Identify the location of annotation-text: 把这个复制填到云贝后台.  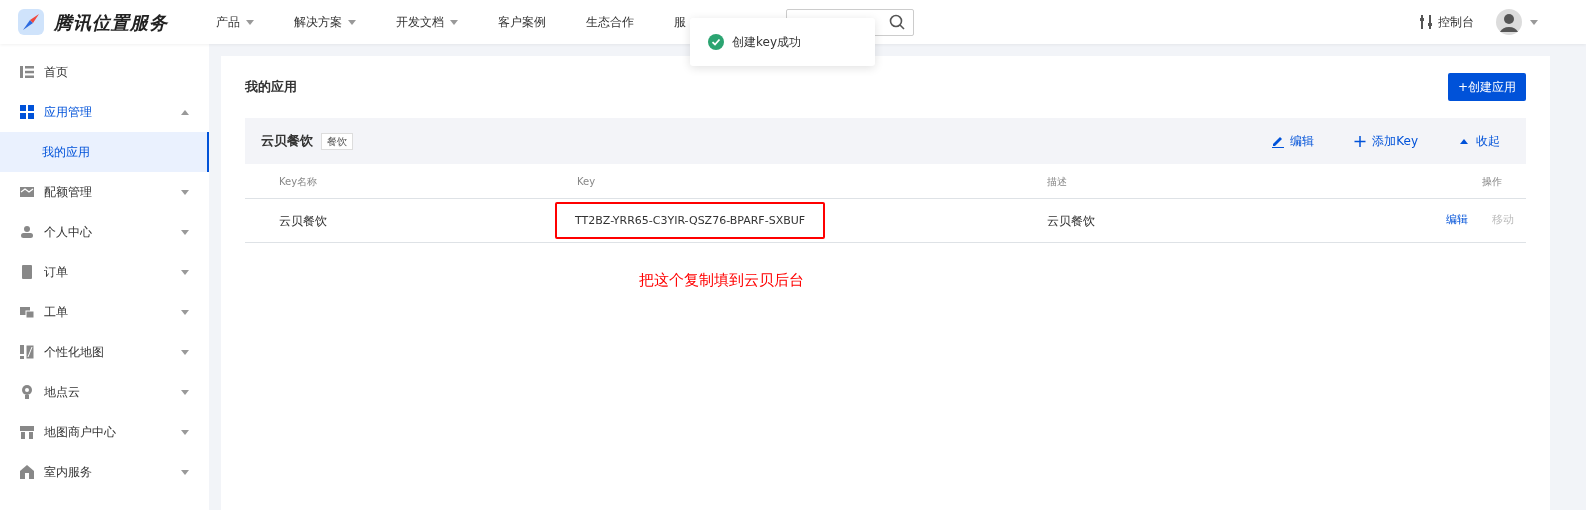
(721, 280).